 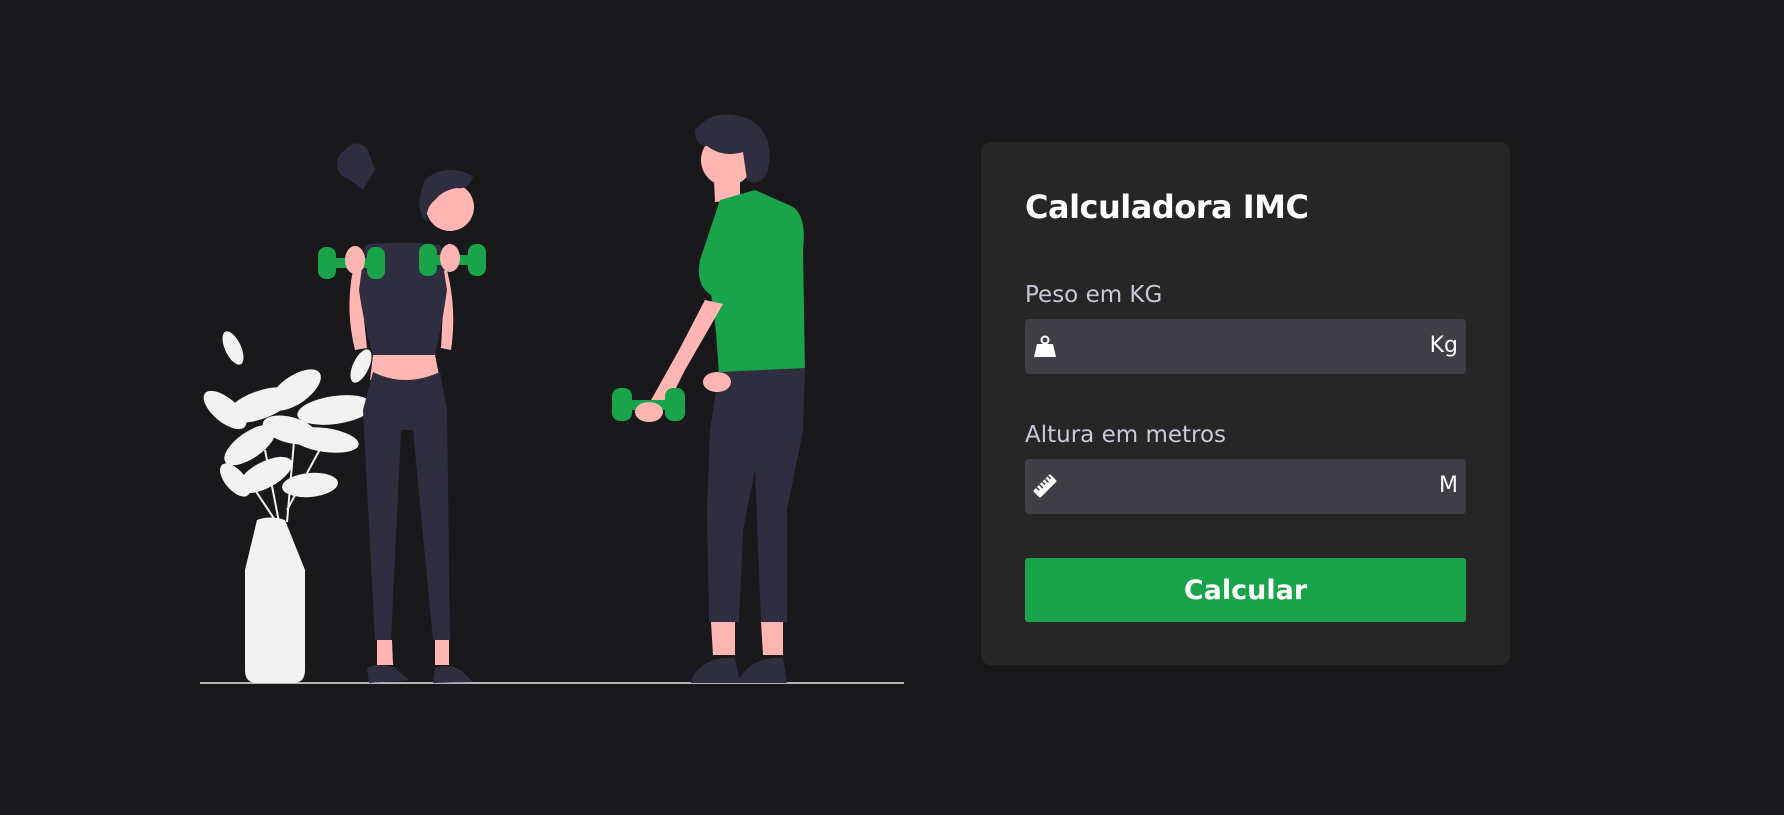 What do you see at coordinates (351, 262) in the screenshot?
I see `woman-dumbbell-left` at bounding box center [351, 262].